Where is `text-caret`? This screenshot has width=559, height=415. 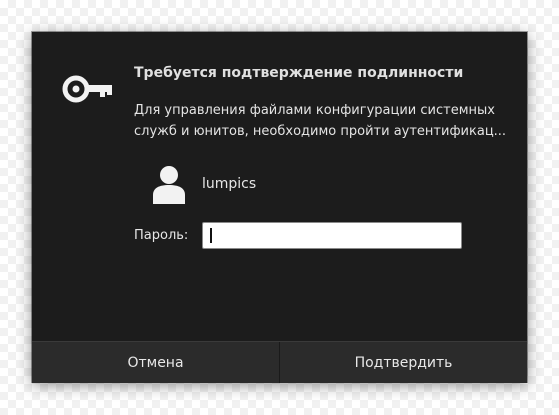 text-caret is located at coordinates (211, 235).